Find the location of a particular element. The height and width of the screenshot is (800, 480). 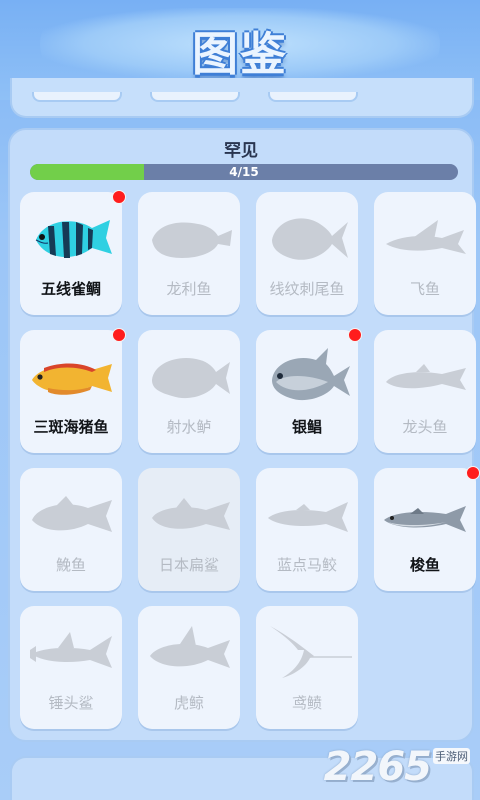

fish-name: 龙利鱼 is located at coordinates (189, 289).